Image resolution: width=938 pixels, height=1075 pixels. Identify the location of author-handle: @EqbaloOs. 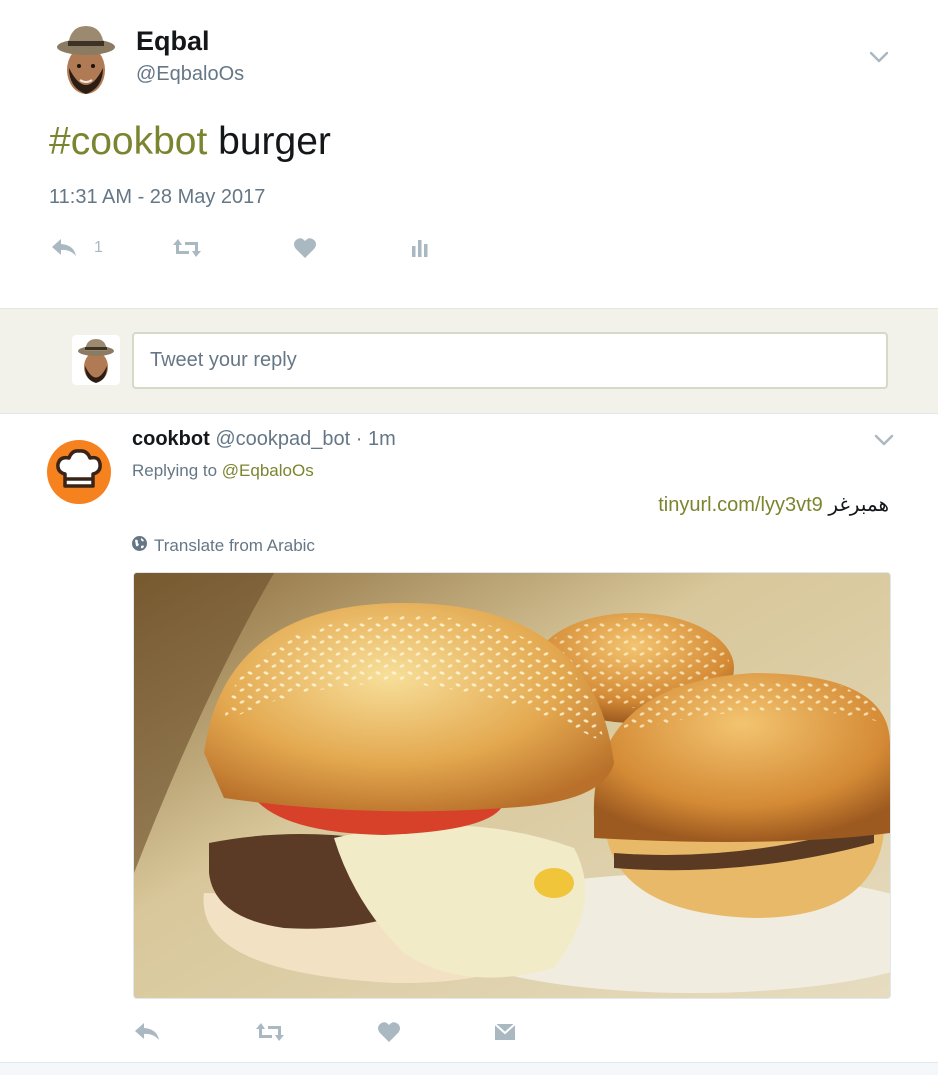
(190, 74).